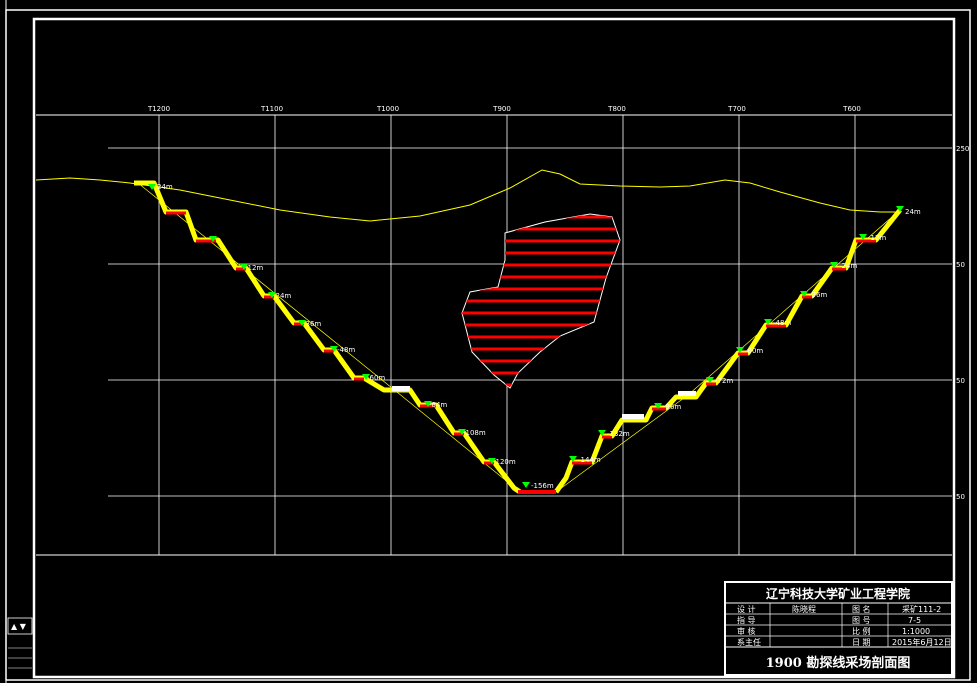 The image size is (977, 683). I want to click on tb-key: 指 导, so click(746, 620).